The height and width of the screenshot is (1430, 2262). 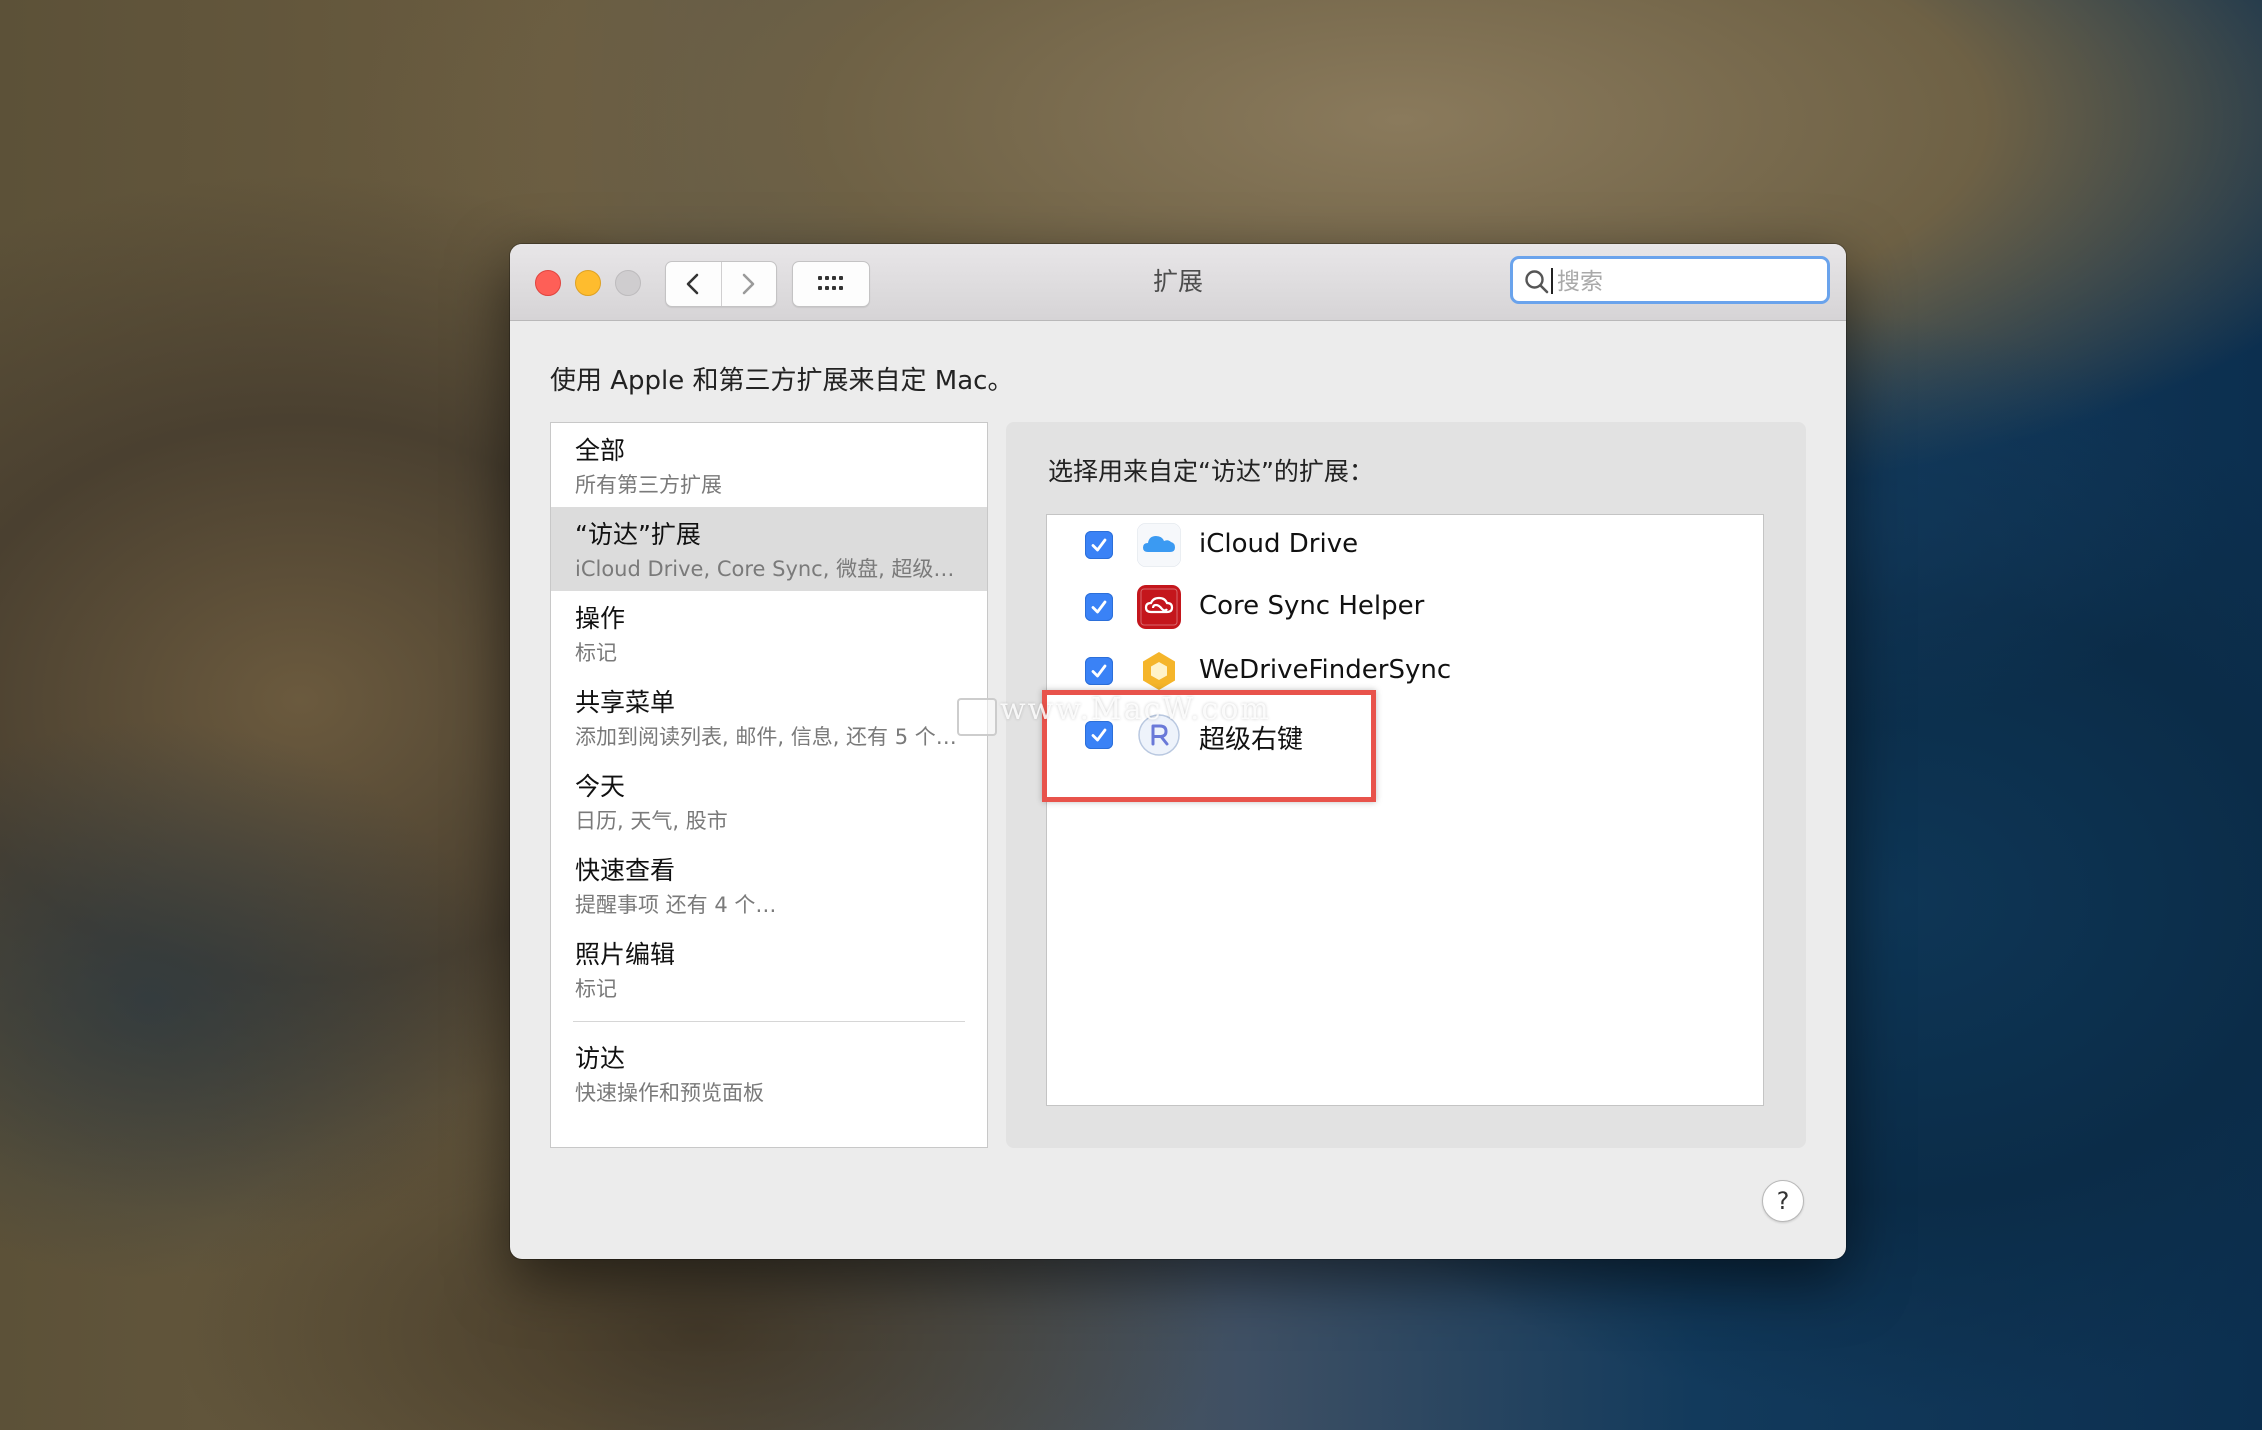 I want to click on sidebar-item-actions: 操作 标记, so click(x=769, y=633).